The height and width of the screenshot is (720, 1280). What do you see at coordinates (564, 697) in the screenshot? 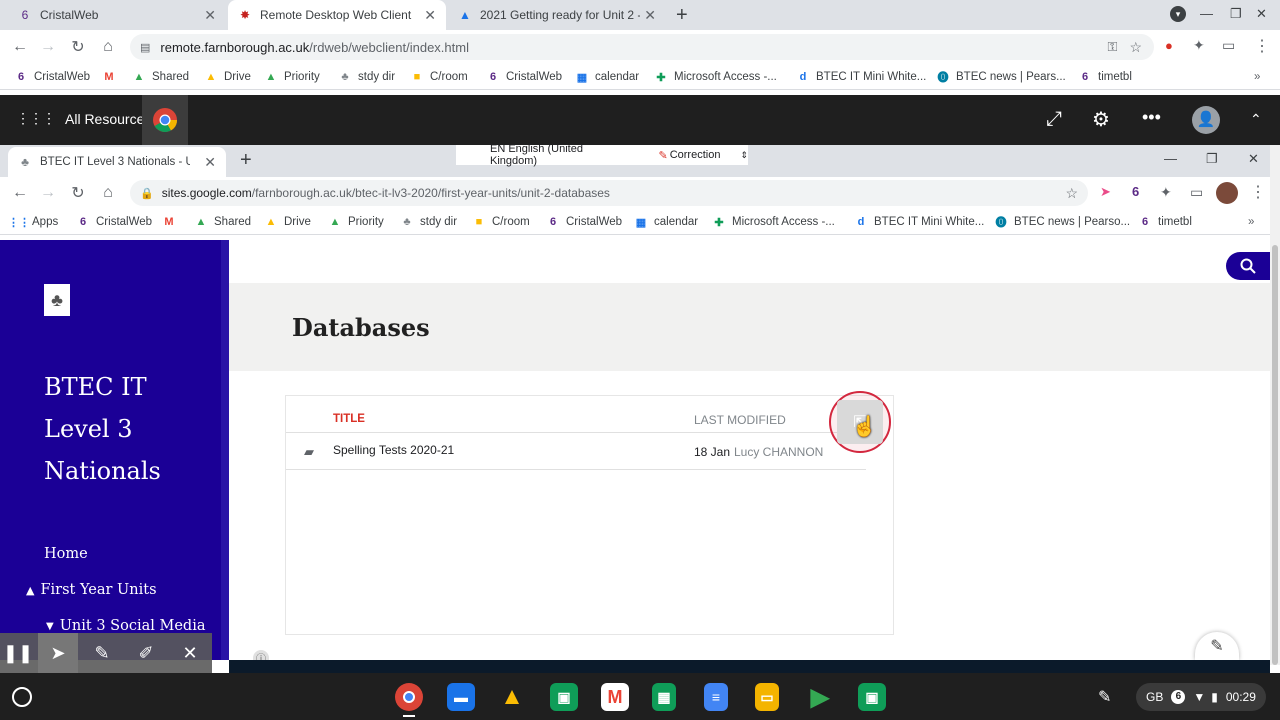
I see `classroom-app-icon: ▣` at bounding box center [564, 697].